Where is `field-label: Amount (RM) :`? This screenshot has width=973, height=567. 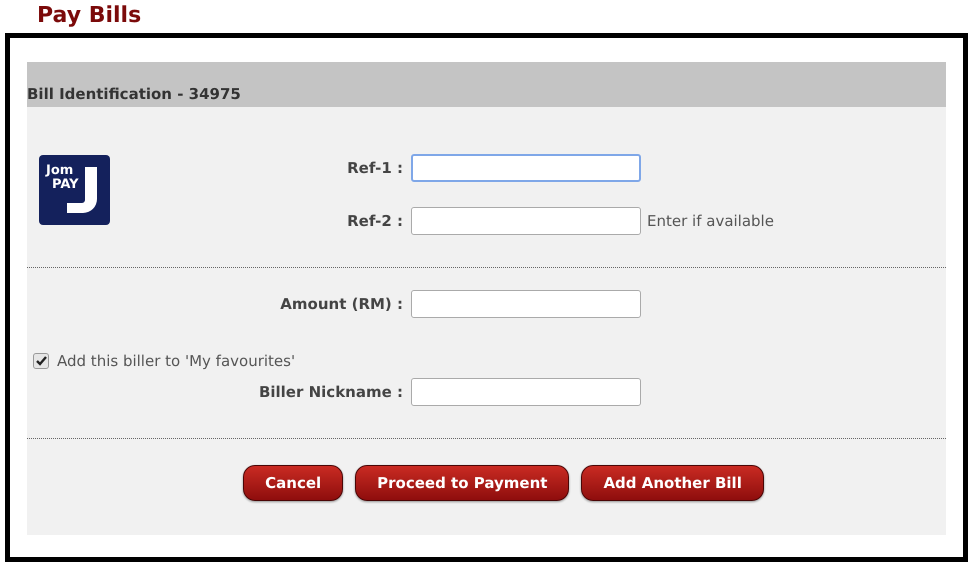 field-label: Amount (RM) : is located at coordinates (341, 304).